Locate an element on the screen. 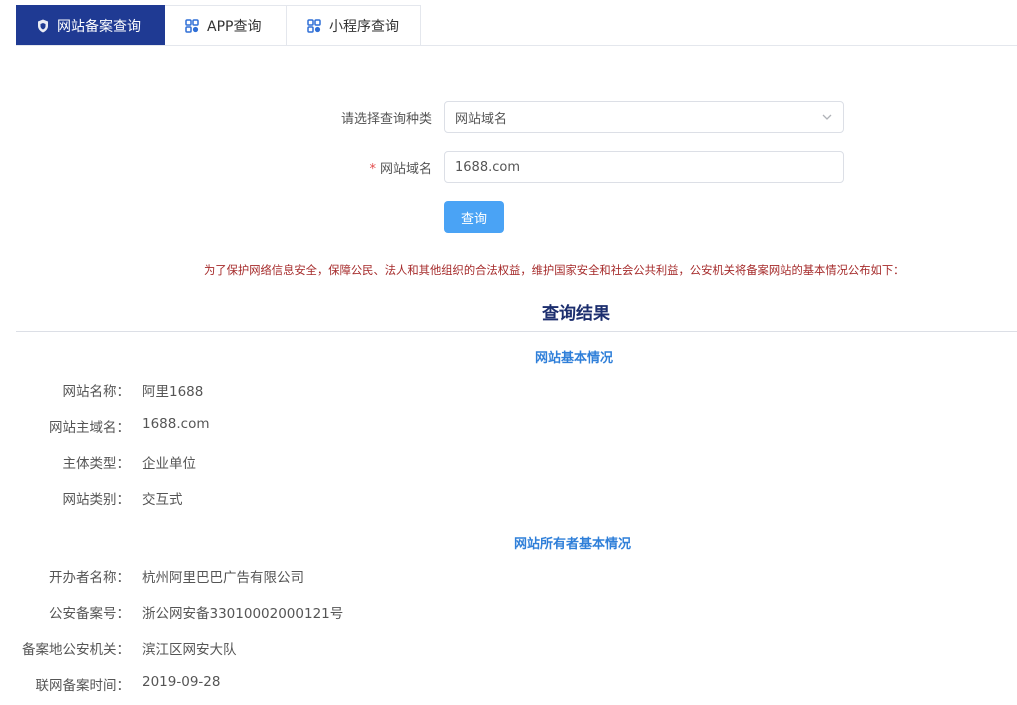  tab-app-query: APP查询 is located at coordinates (226, 25).